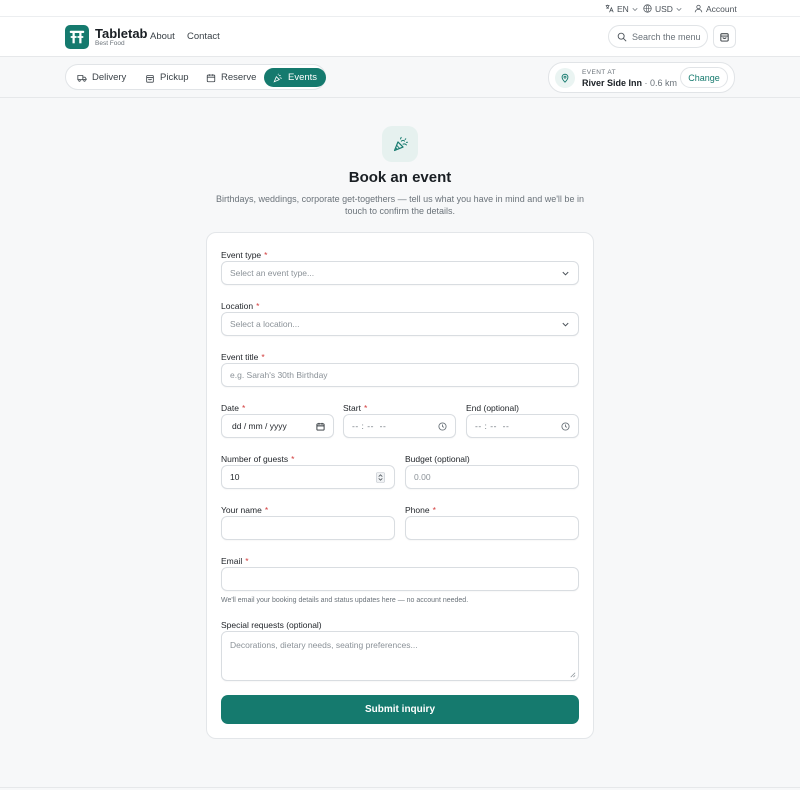  Describe the element at coordinates (271, 625) in the screenshot. I see `requests-label: Special requests (optional)` at that location.